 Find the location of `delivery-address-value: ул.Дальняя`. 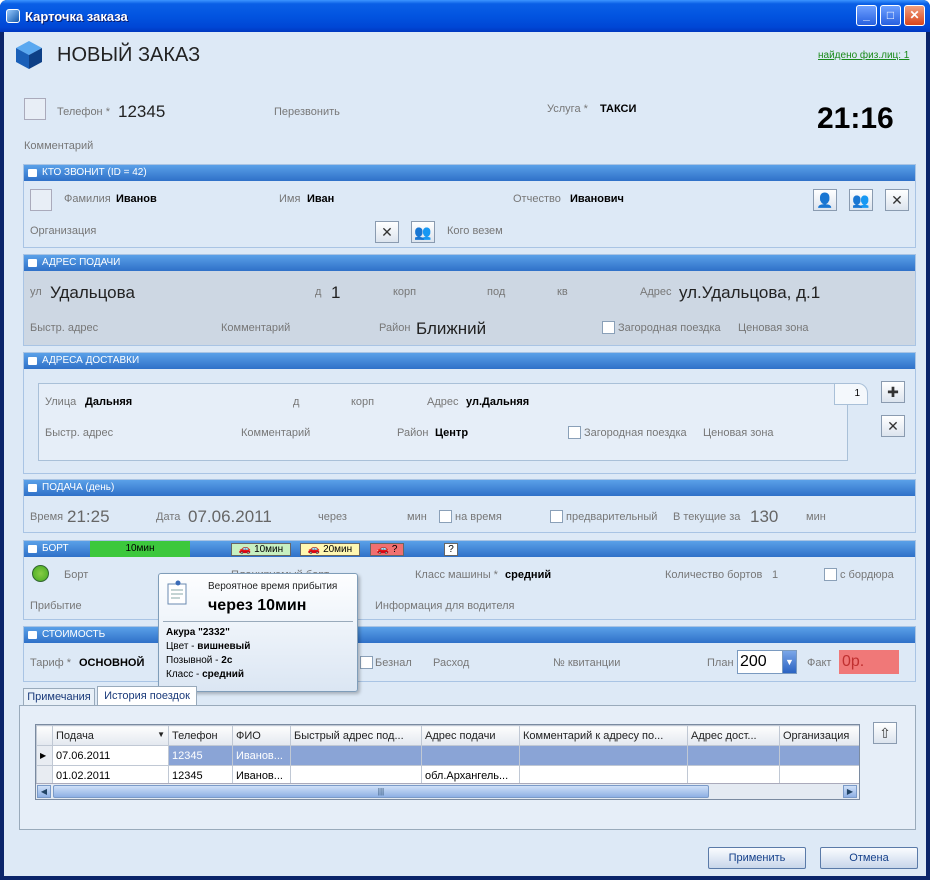

delivery-address-value: ул.Дальняя is located at coordinates (497, 402).